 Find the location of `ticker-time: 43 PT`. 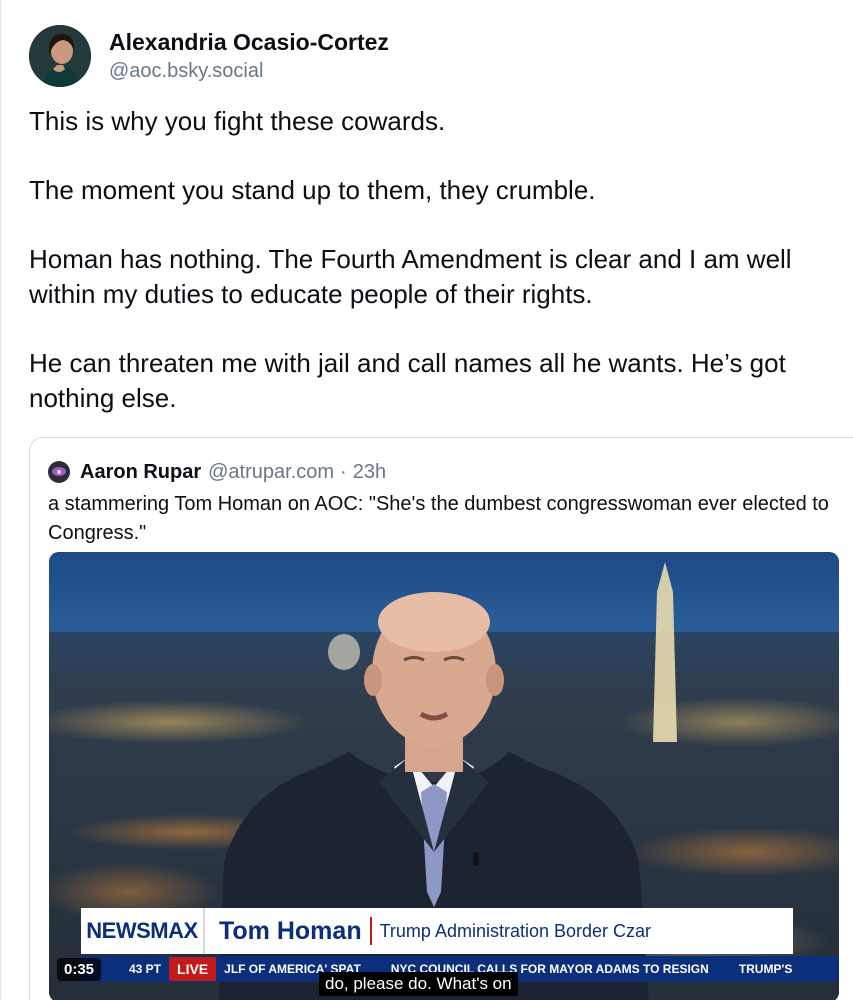

ticker-time: 43 PT is located at coordinates (145, 969).